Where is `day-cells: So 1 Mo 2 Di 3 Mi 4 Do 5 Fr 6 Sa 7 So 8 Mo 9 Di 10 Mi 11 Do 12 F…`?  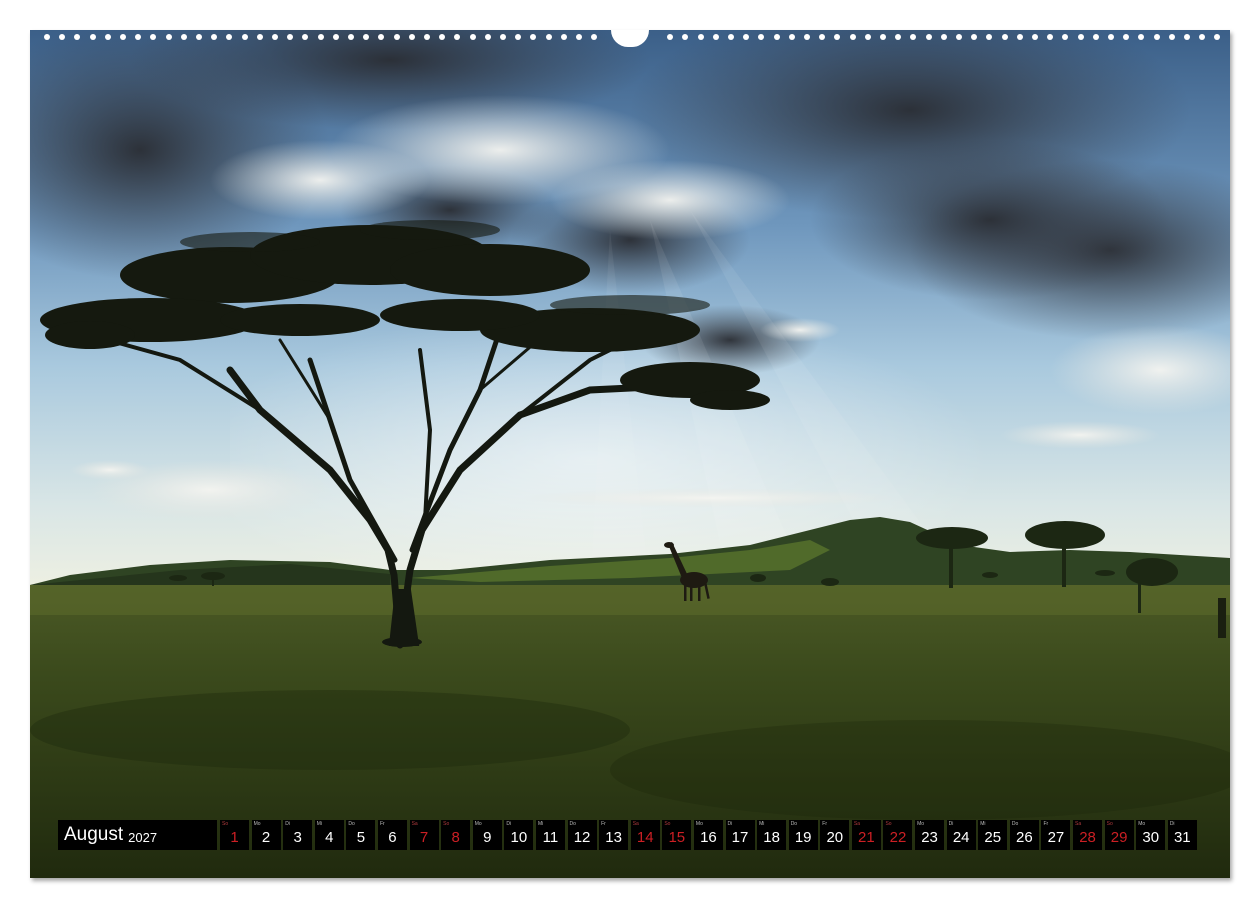
day-cells: So 1 Mo 2 Di 3 Mi 4 Do 5 Fr 6 Sa 7 So 8 Mo 9 Di 10 Mi 11 Do 12 F… is located at coordinates (709, 835).